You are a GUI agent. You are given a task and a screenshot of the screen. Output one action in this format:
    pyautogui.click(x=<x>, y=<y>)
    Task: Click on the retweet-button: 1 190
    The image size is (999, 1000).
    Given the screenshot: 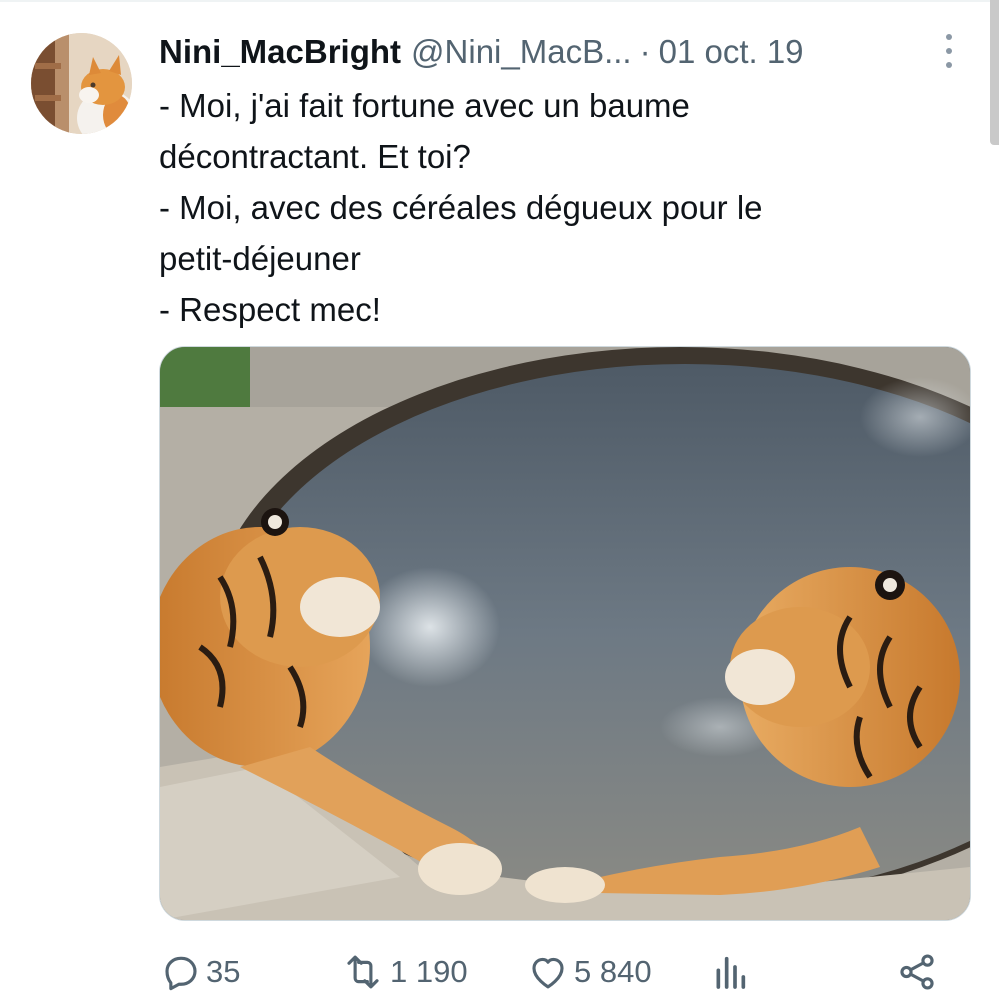 What is the action you would take?
    pyautogui.click(x=404, y=972)
    